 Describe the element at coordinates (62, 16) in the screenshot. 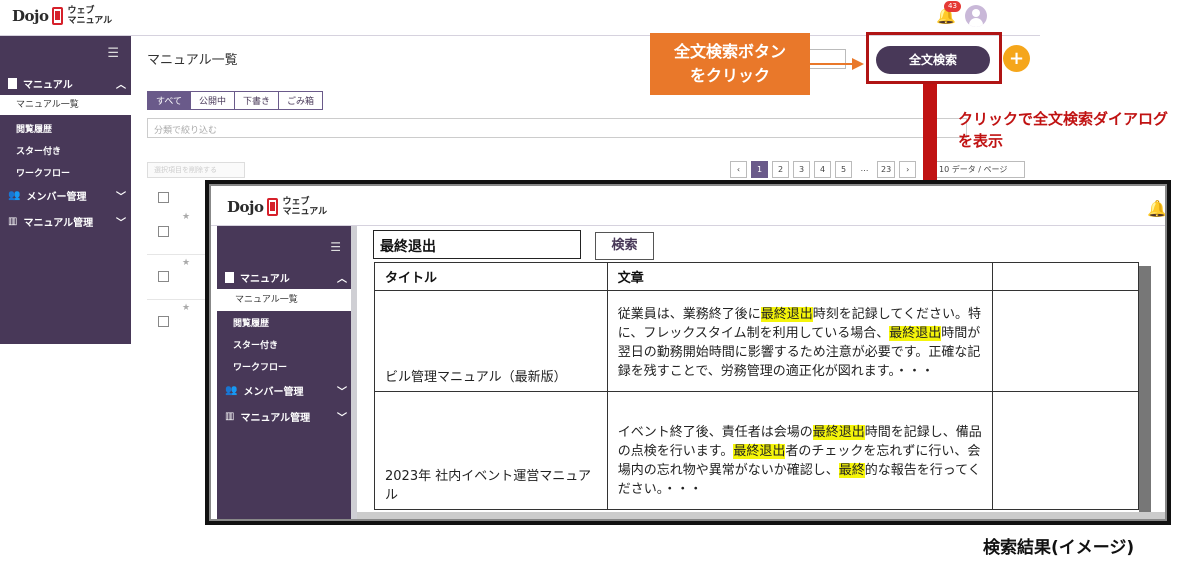

I see `app-logo: Dojo ウェブ マニュアル` at that location.